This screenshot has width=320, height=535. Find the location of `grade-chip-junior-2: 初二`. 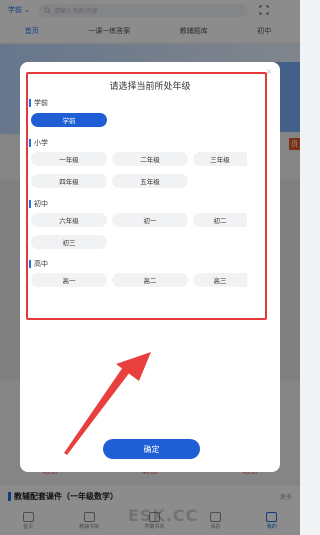

grade-chip-junior-2: 初二 is located at coordinates (220, 220).